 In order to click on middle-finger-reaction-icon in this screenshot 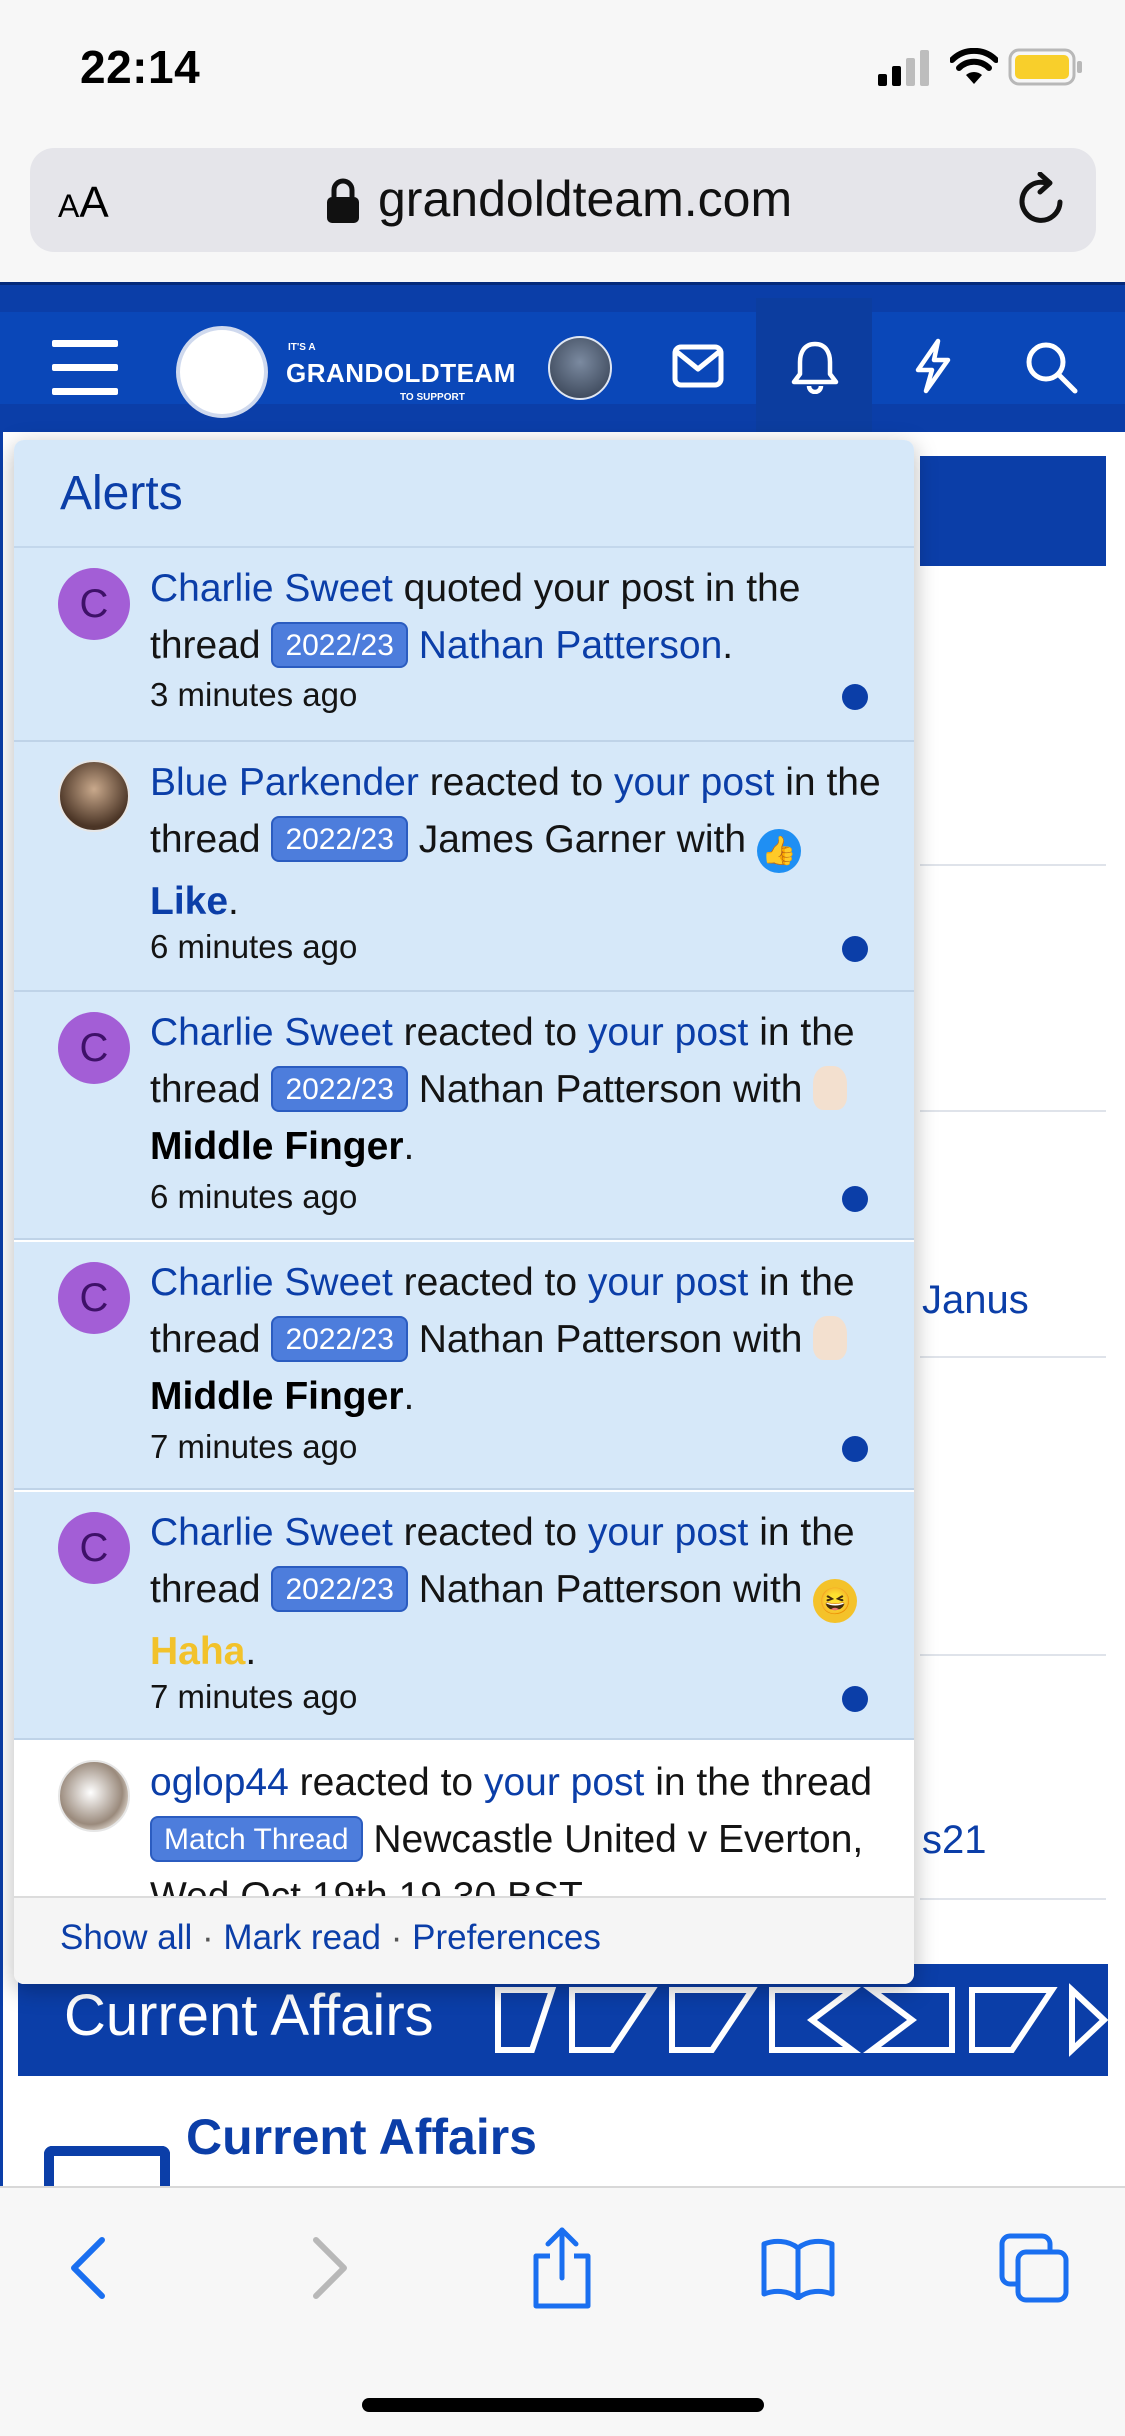, I will do `click(830, 1338)`.